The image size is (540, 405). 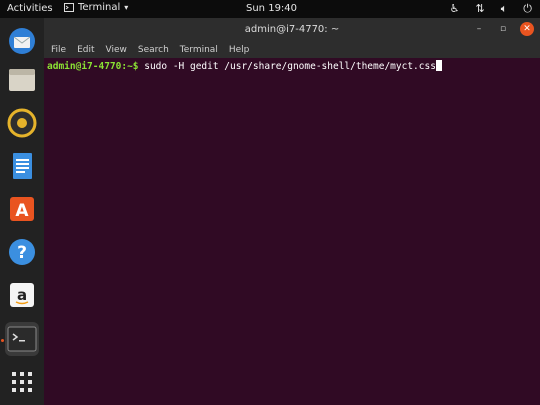 I want to click on dock-files, so click(x=22, y=80).